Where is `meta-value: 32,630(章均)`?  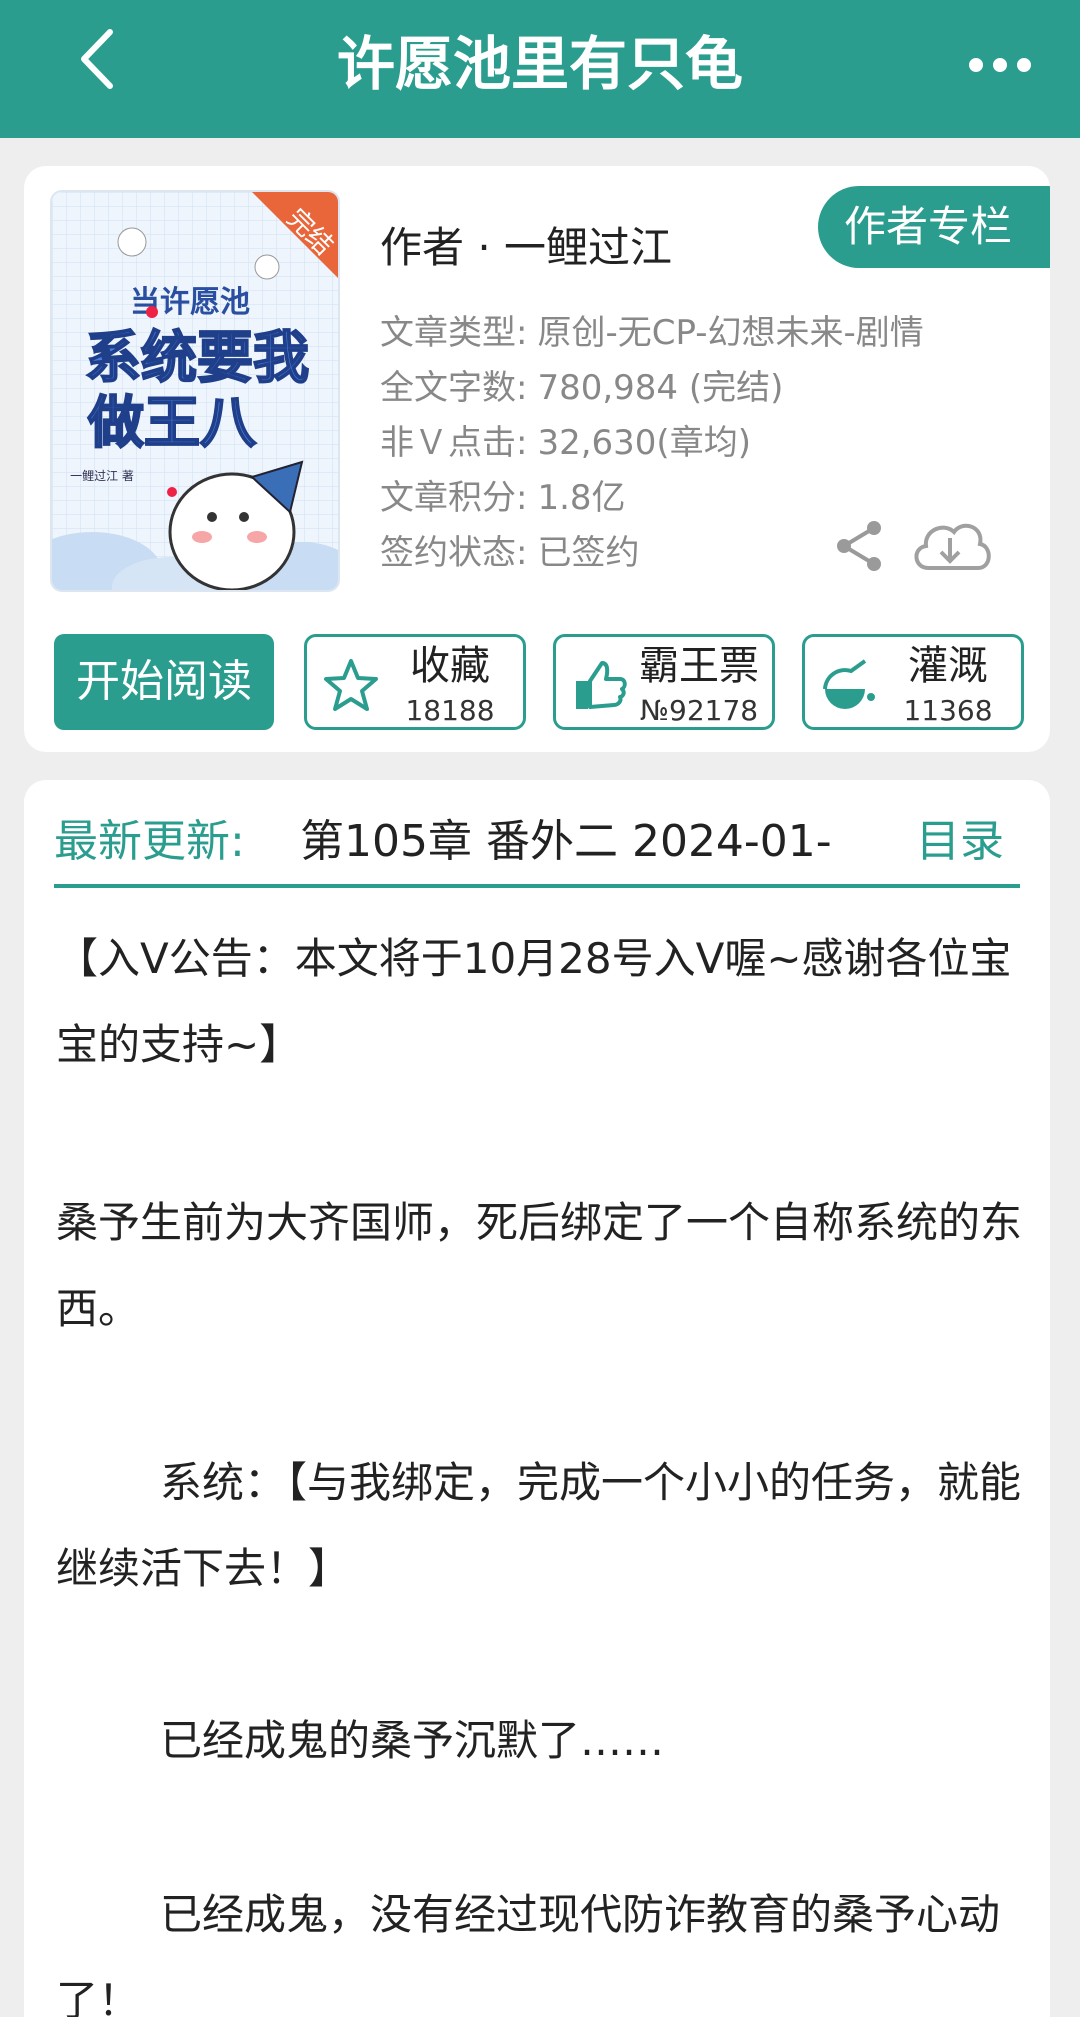 meta-value: 32,630(章均) is located at coordinates (644, 443).